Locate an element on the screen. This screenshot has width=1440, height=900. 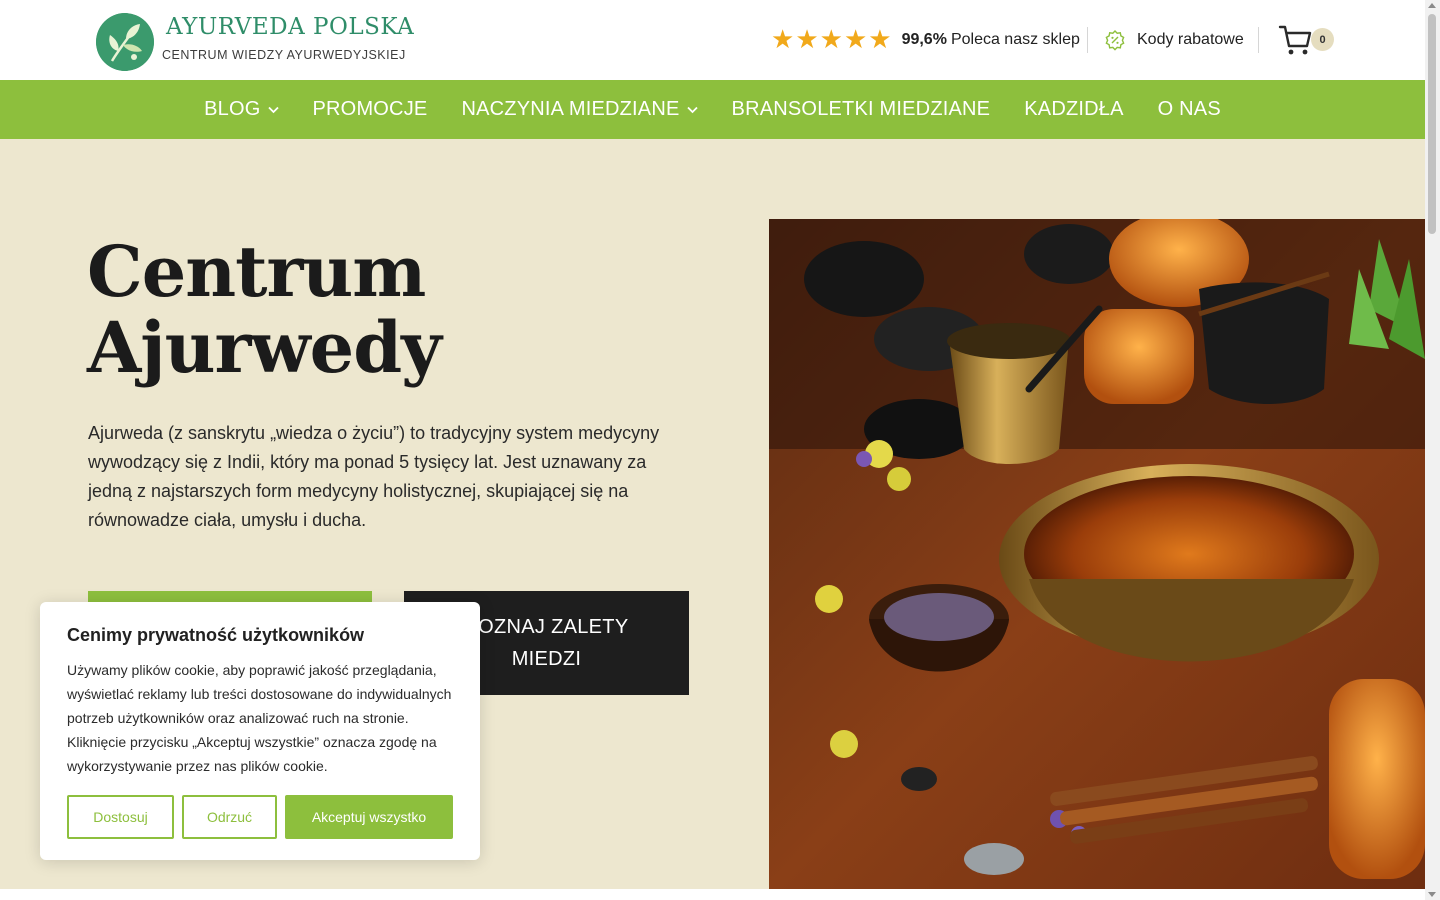
page-bottom-strip is located at coordinates (712, 894).